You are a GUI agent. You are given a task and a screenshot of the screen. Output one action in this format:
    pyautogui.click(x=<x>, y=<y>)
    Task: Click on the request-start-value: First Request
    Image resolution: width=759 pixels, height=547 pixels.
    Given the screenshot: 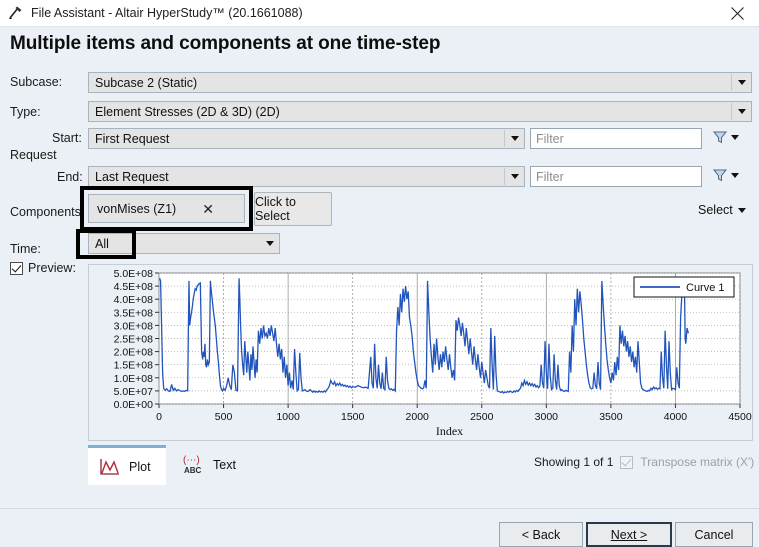 What is the action you would take?
    pyautogui.click(x=132, y=138)
    